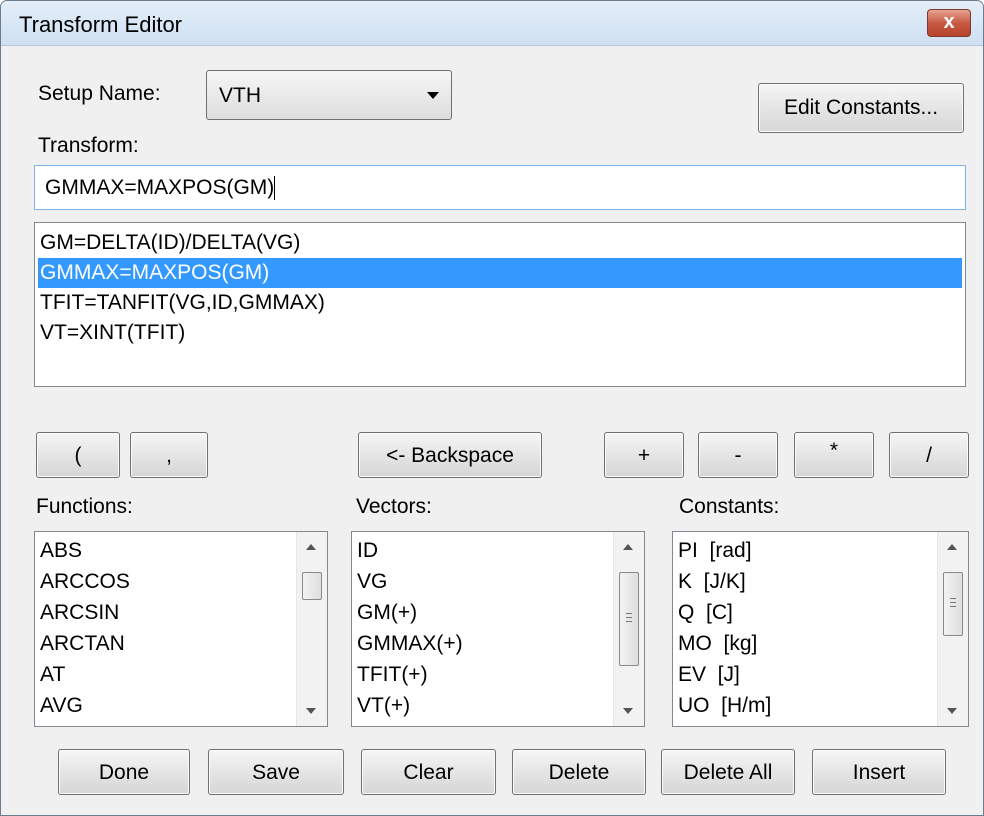 The height and width of the screenshot is (816, 984). I want to click on setup-name-value: VTH, so click(240, 95).